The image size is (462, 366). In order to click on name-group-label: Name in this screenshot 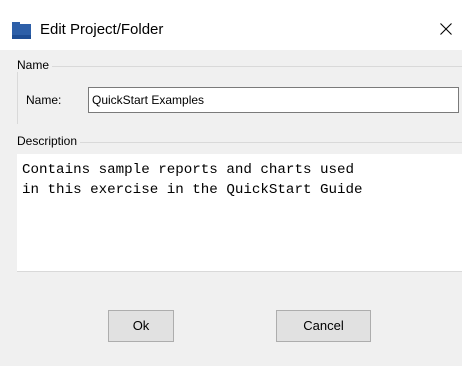, I will do `click(35, 65)`.